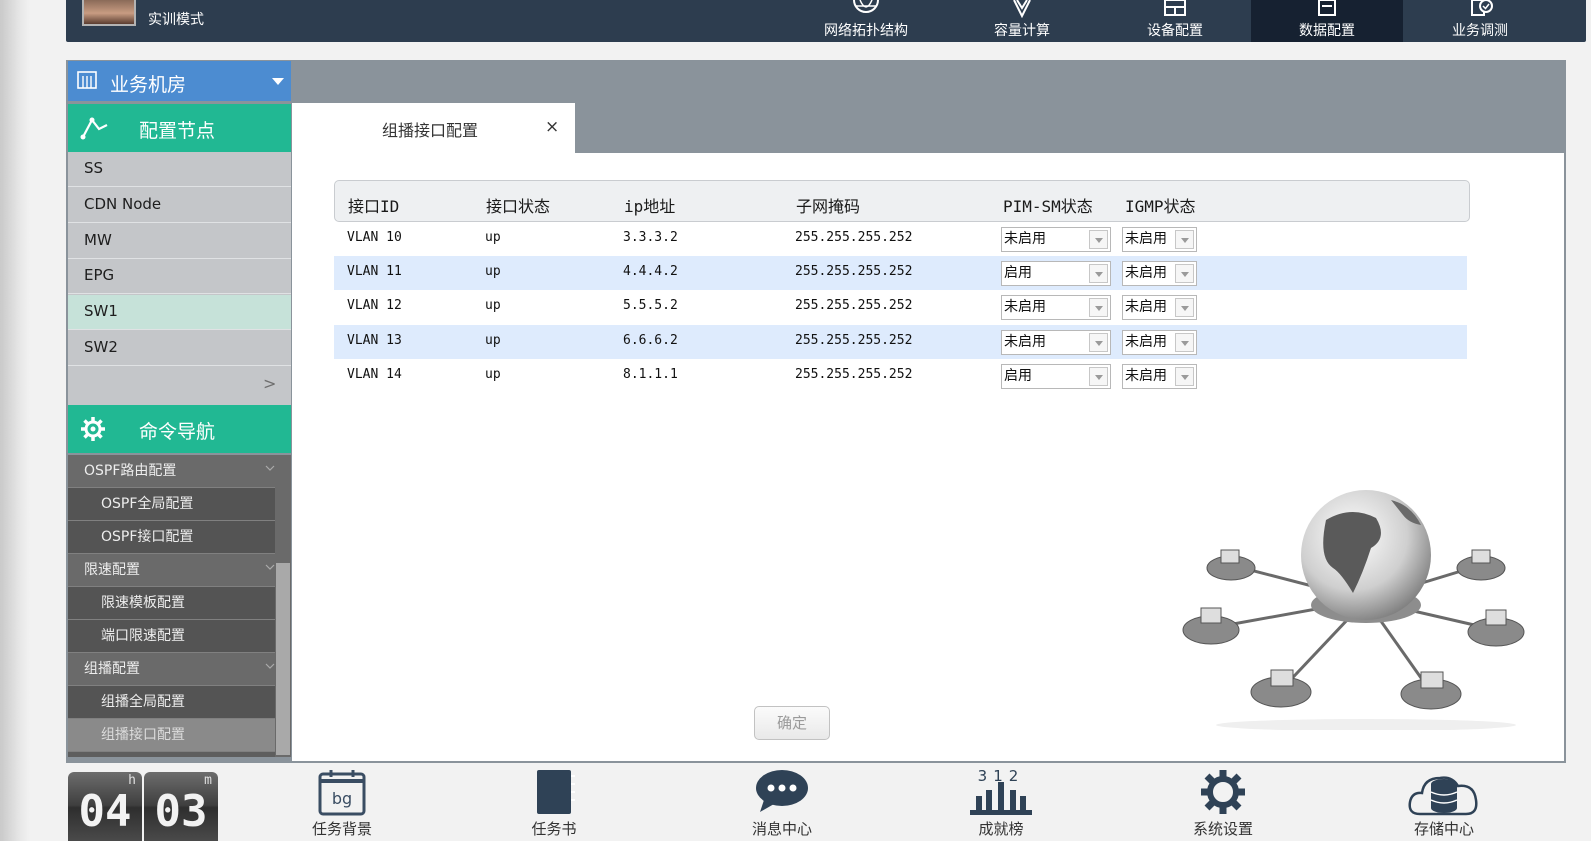 This screenshot has width=1591, height=841. I want to click on dock-storage-center: 存储中心, so click(1444, 804).